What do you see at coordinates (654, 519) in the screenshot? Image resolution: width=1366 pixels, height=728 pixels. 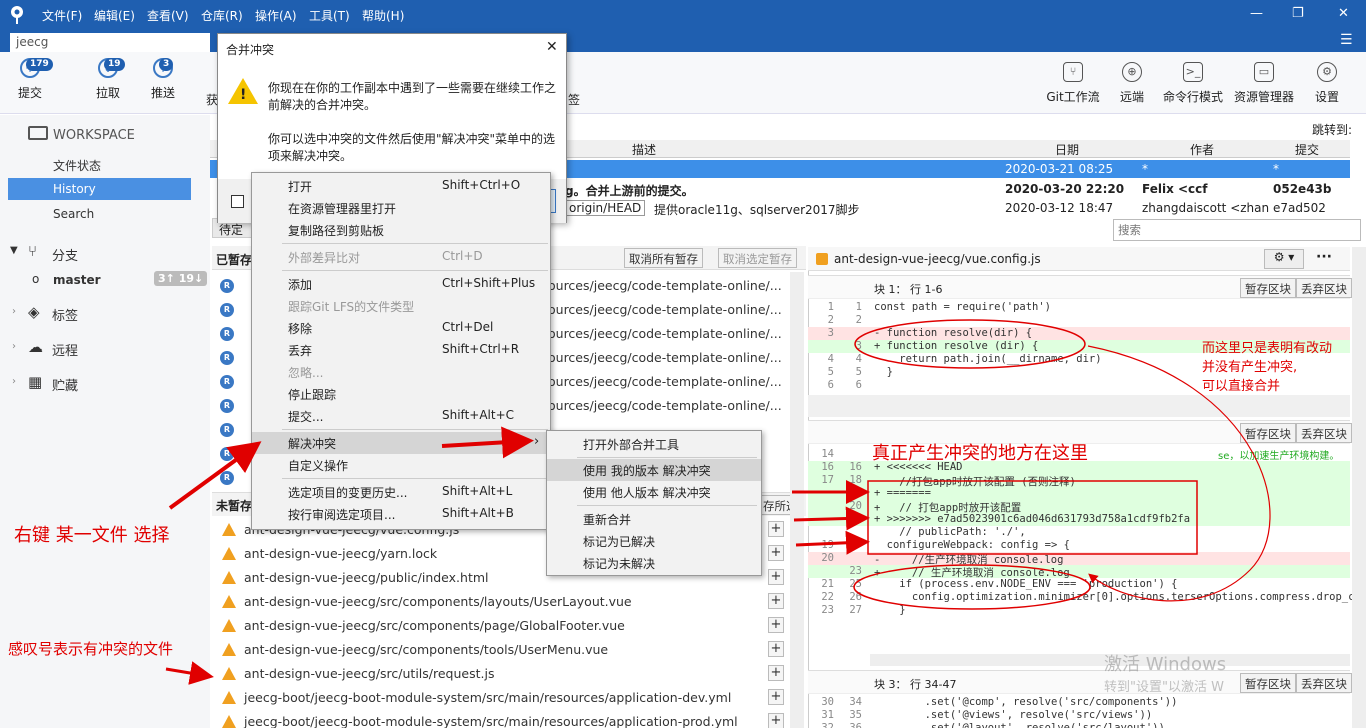 I see `submenu-item: 重新合并` at bounding box center [654, 519].